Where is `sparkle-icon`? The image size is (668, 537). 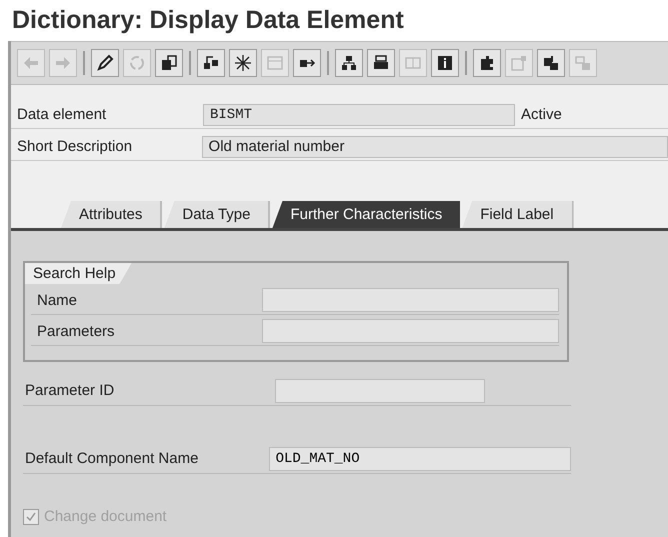 sparkle-icon is located at coordinates (243, 63).